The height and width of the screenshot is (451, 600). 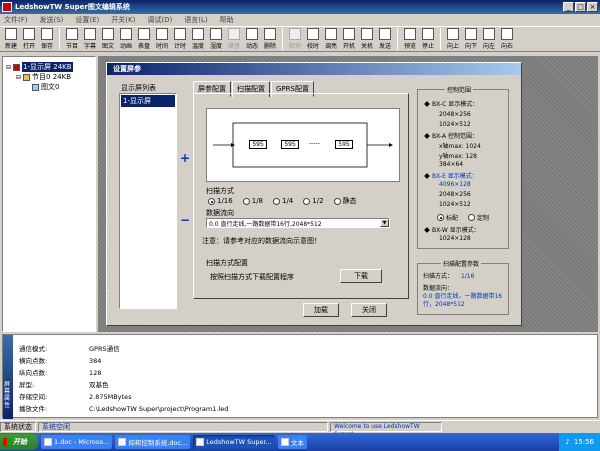 I want to click on scan-option-radio: 1/8, so click(x=252, y=201).